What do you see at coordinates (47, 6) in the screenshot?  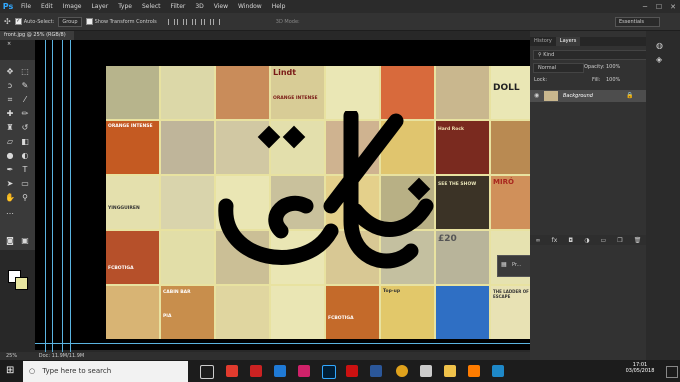 I see `menu-edit: Edit` at bounding box center [47, 6].